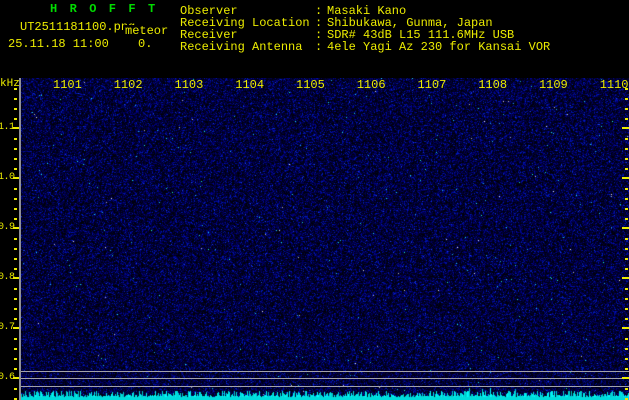 This screenshot has width=629, height=400. Describe the element at coordinates (189, 85) in the screenshot. I see `time-tick-label: 1103` at that location.